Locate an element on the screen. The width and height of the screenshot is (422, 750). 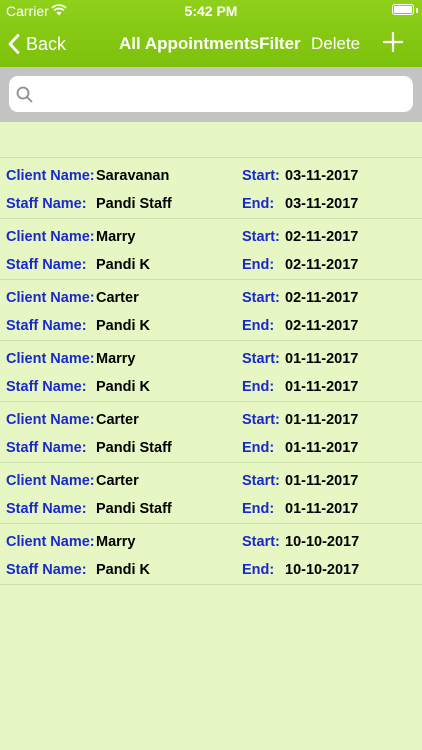
chevron-left-icon is located at coordinates (14, 44).